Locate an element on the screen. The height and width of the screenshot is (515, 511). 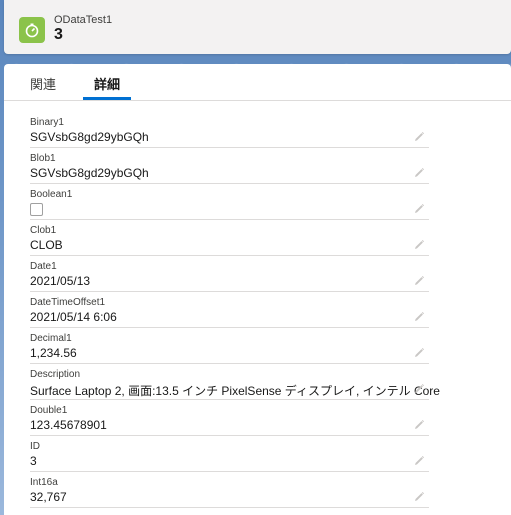
field-label: Boolean1 is located at coordinates (51, 194).